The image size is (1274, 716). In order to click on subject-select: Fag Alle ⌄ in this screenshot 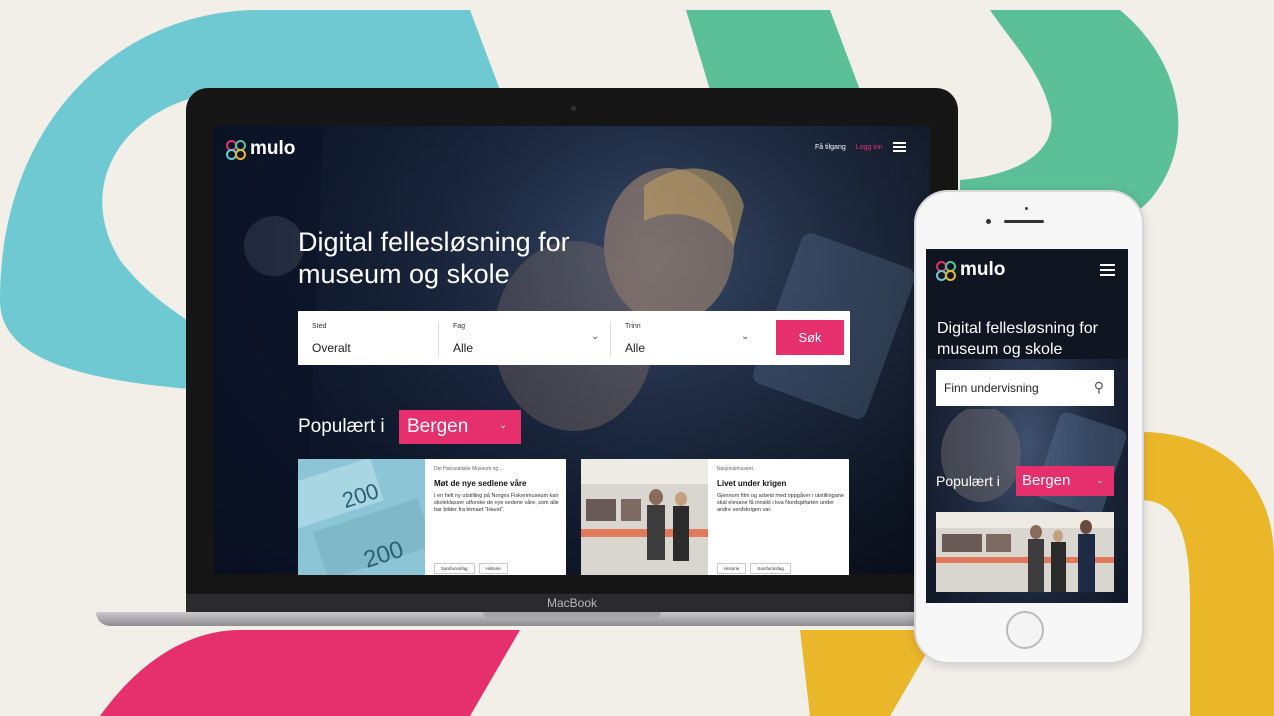, I will do `click(524, 338)`.